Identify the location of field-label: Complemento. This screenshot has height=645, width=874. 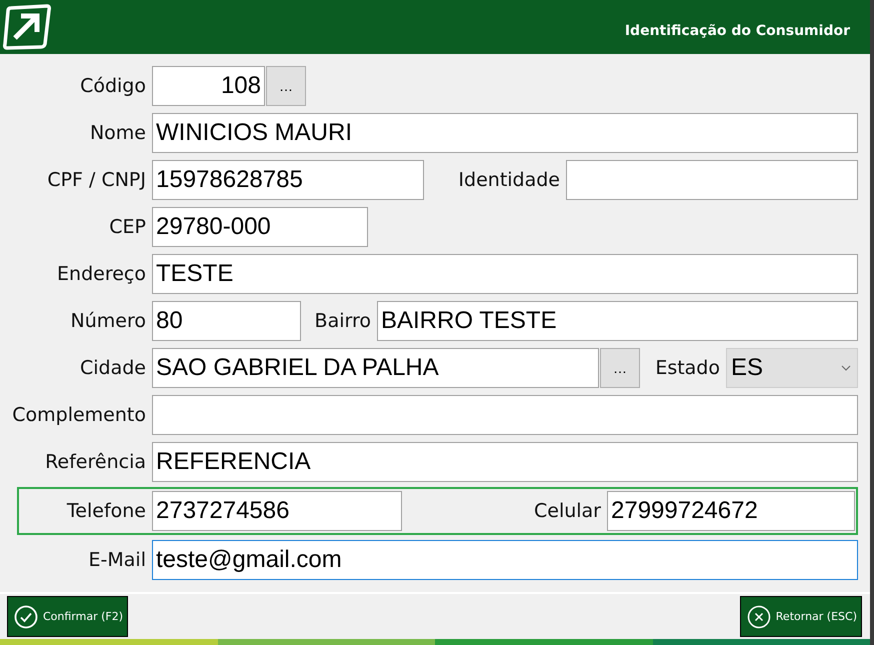
(79, 415).